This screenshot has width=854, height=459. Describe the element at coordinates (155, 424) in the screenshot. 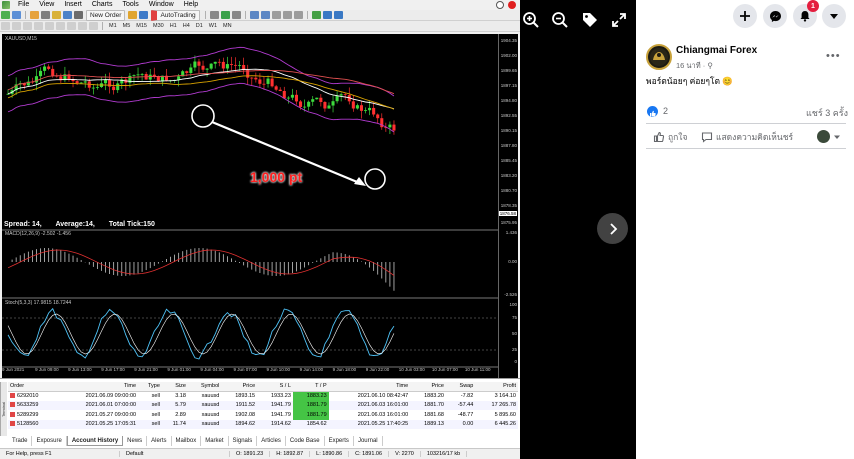

I see `cell-value: sell` at that location.